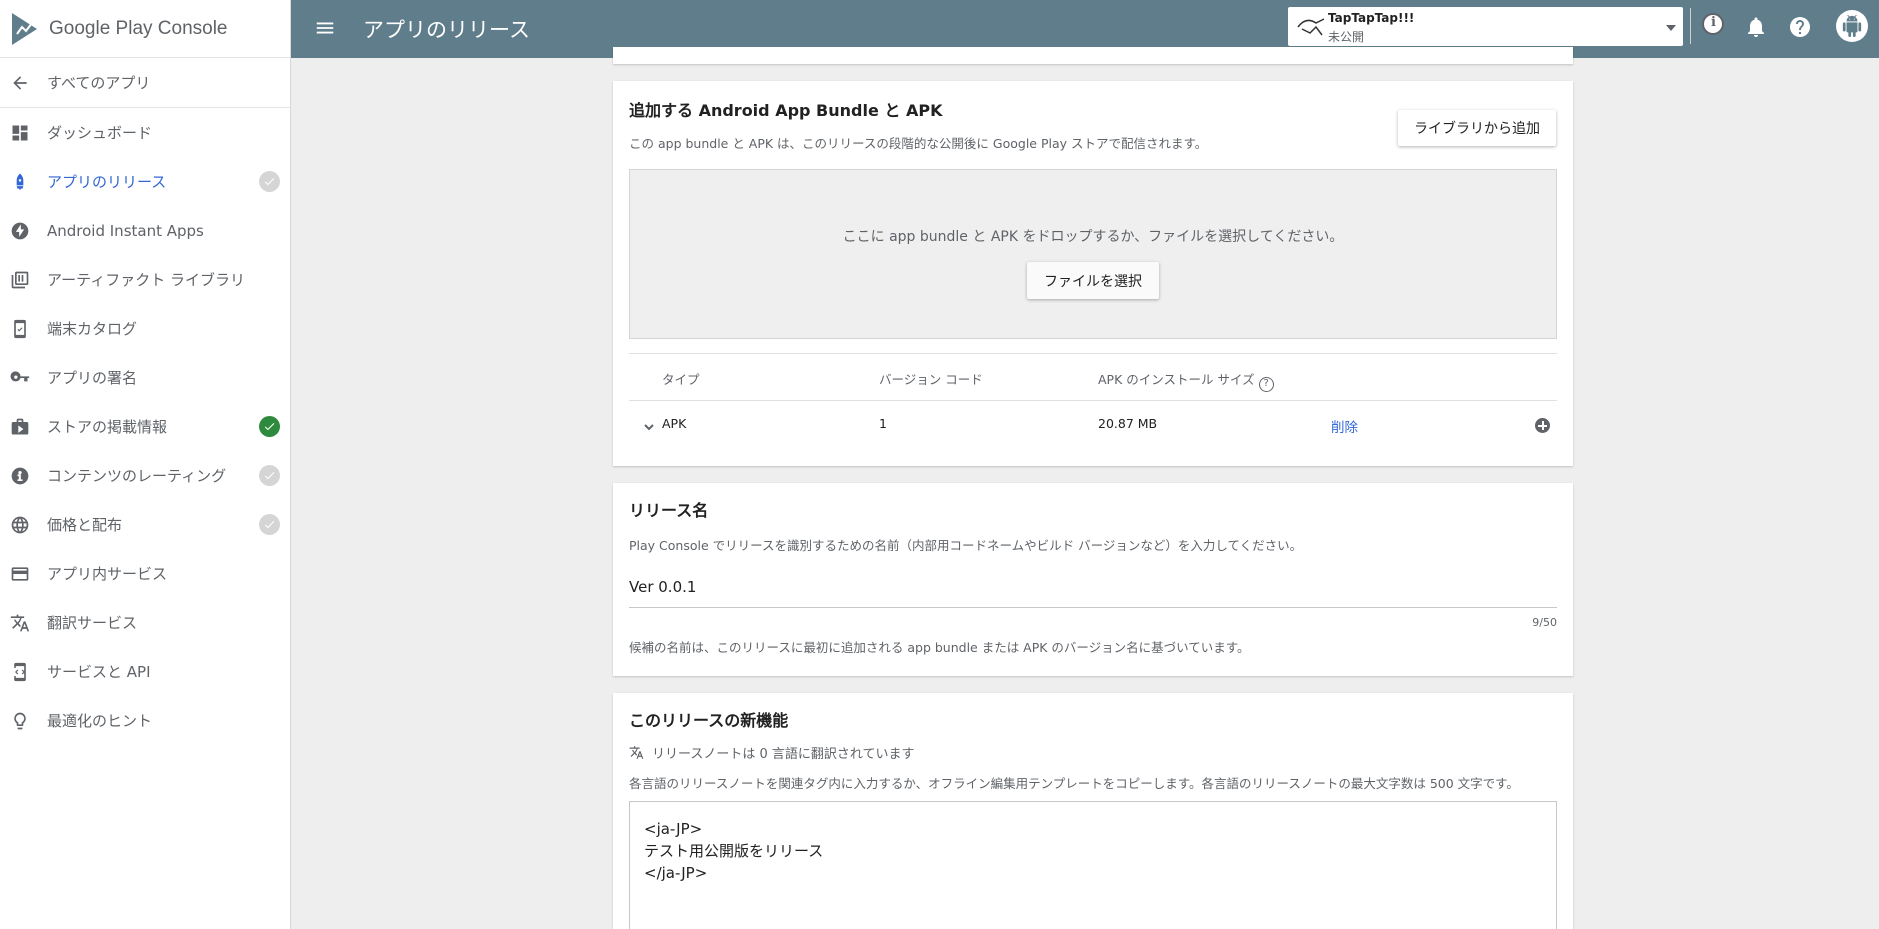 Image resolution: width=1879 pixels, height=929 pixels. Describe the element at coordinates (107, 182) in the screenshot. I see `sidebar-item-label: アプリのリリース` at that location.